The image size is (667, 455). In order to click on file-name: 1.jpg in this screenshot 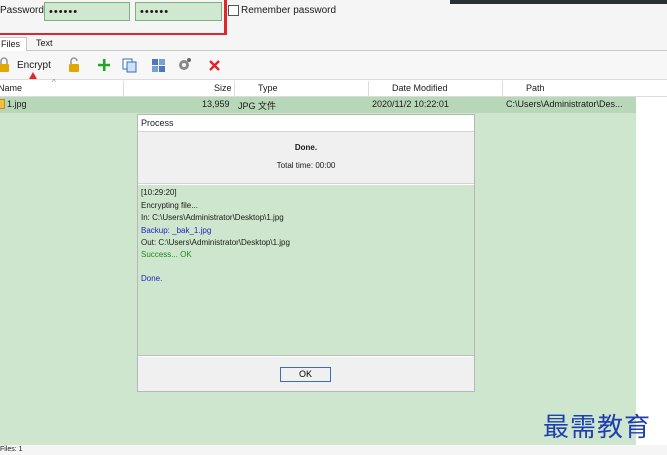, I will do `click(17, 104)`.